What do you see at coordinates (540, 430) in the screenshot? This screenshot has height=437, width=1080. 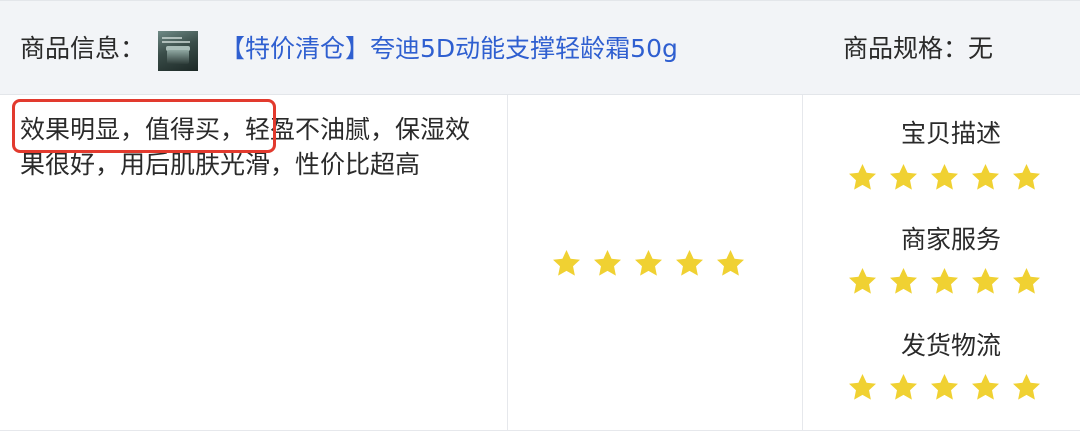 I see `bottom-border` at bounding box center [540, 430].